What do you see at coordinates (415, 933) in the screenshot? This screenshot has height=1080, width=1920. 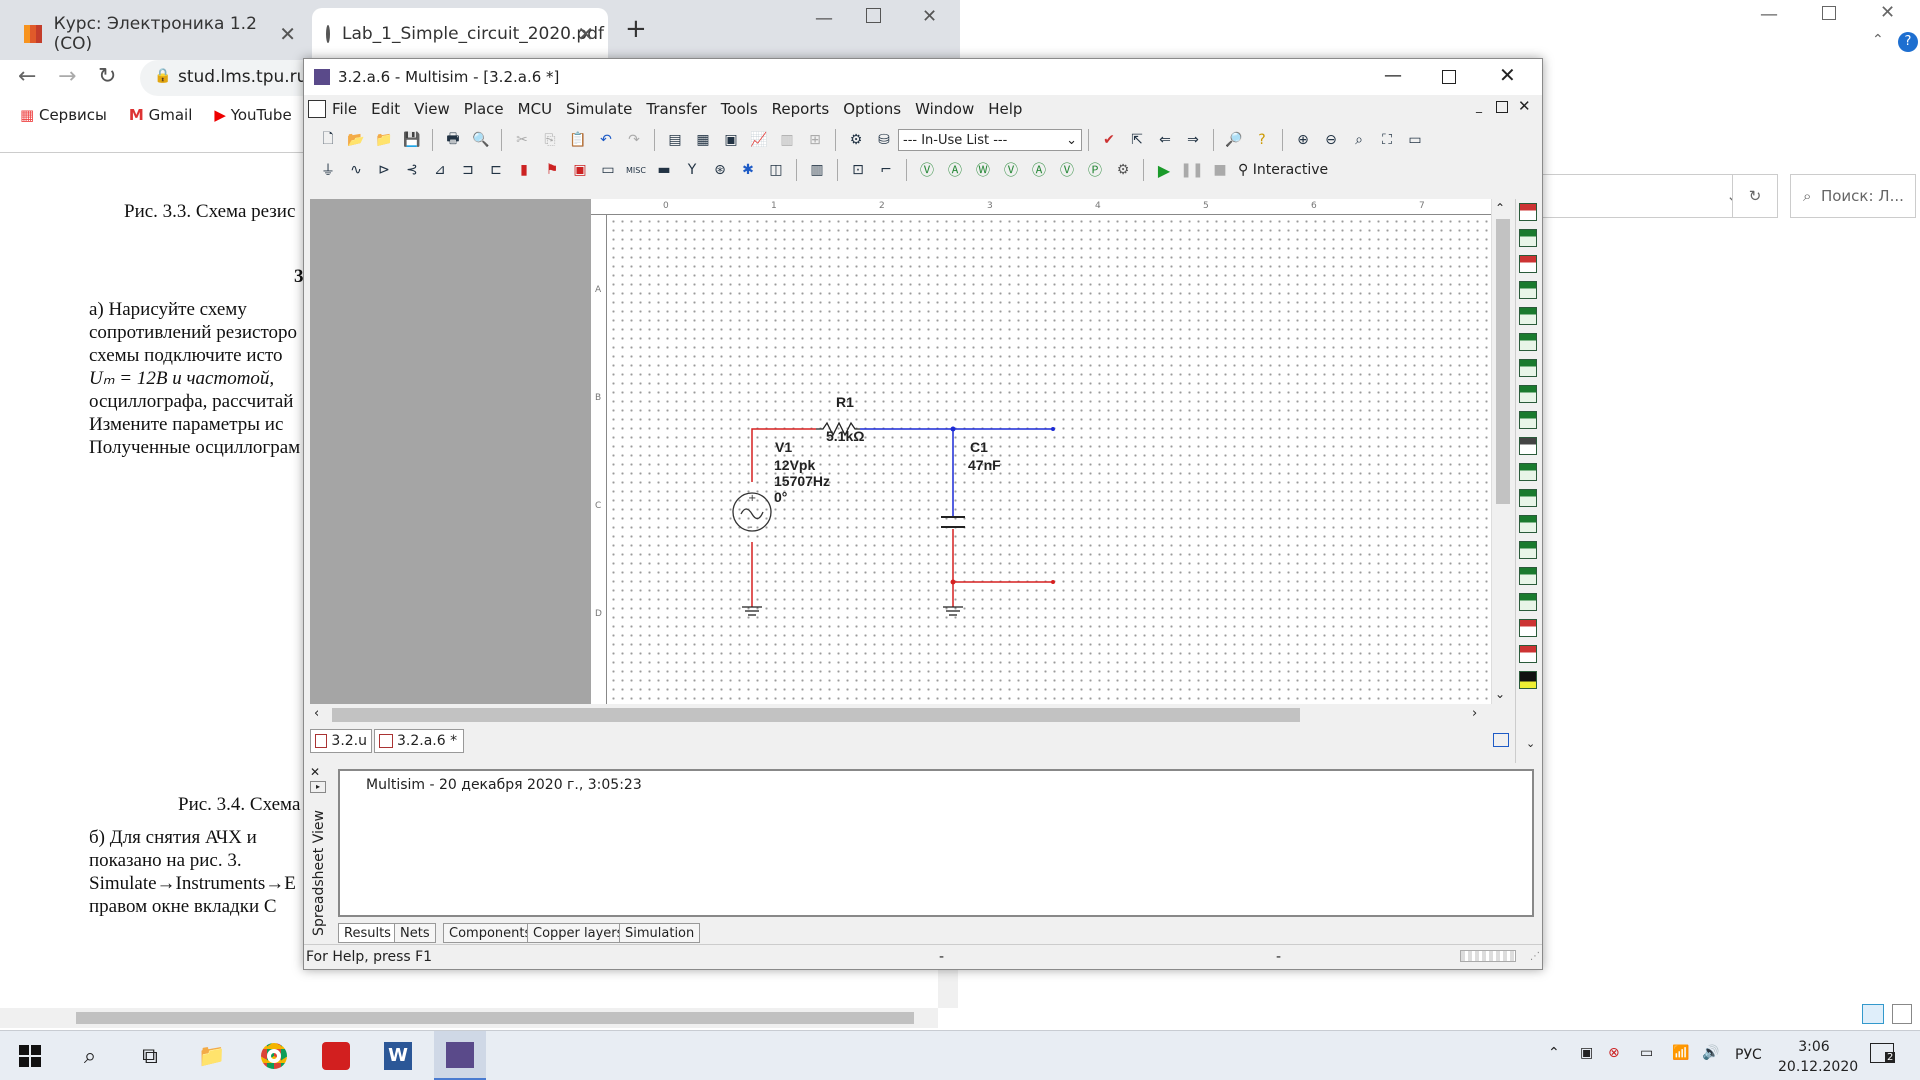 I see `tab-nets: Nets` at bounding box center [415, 933].